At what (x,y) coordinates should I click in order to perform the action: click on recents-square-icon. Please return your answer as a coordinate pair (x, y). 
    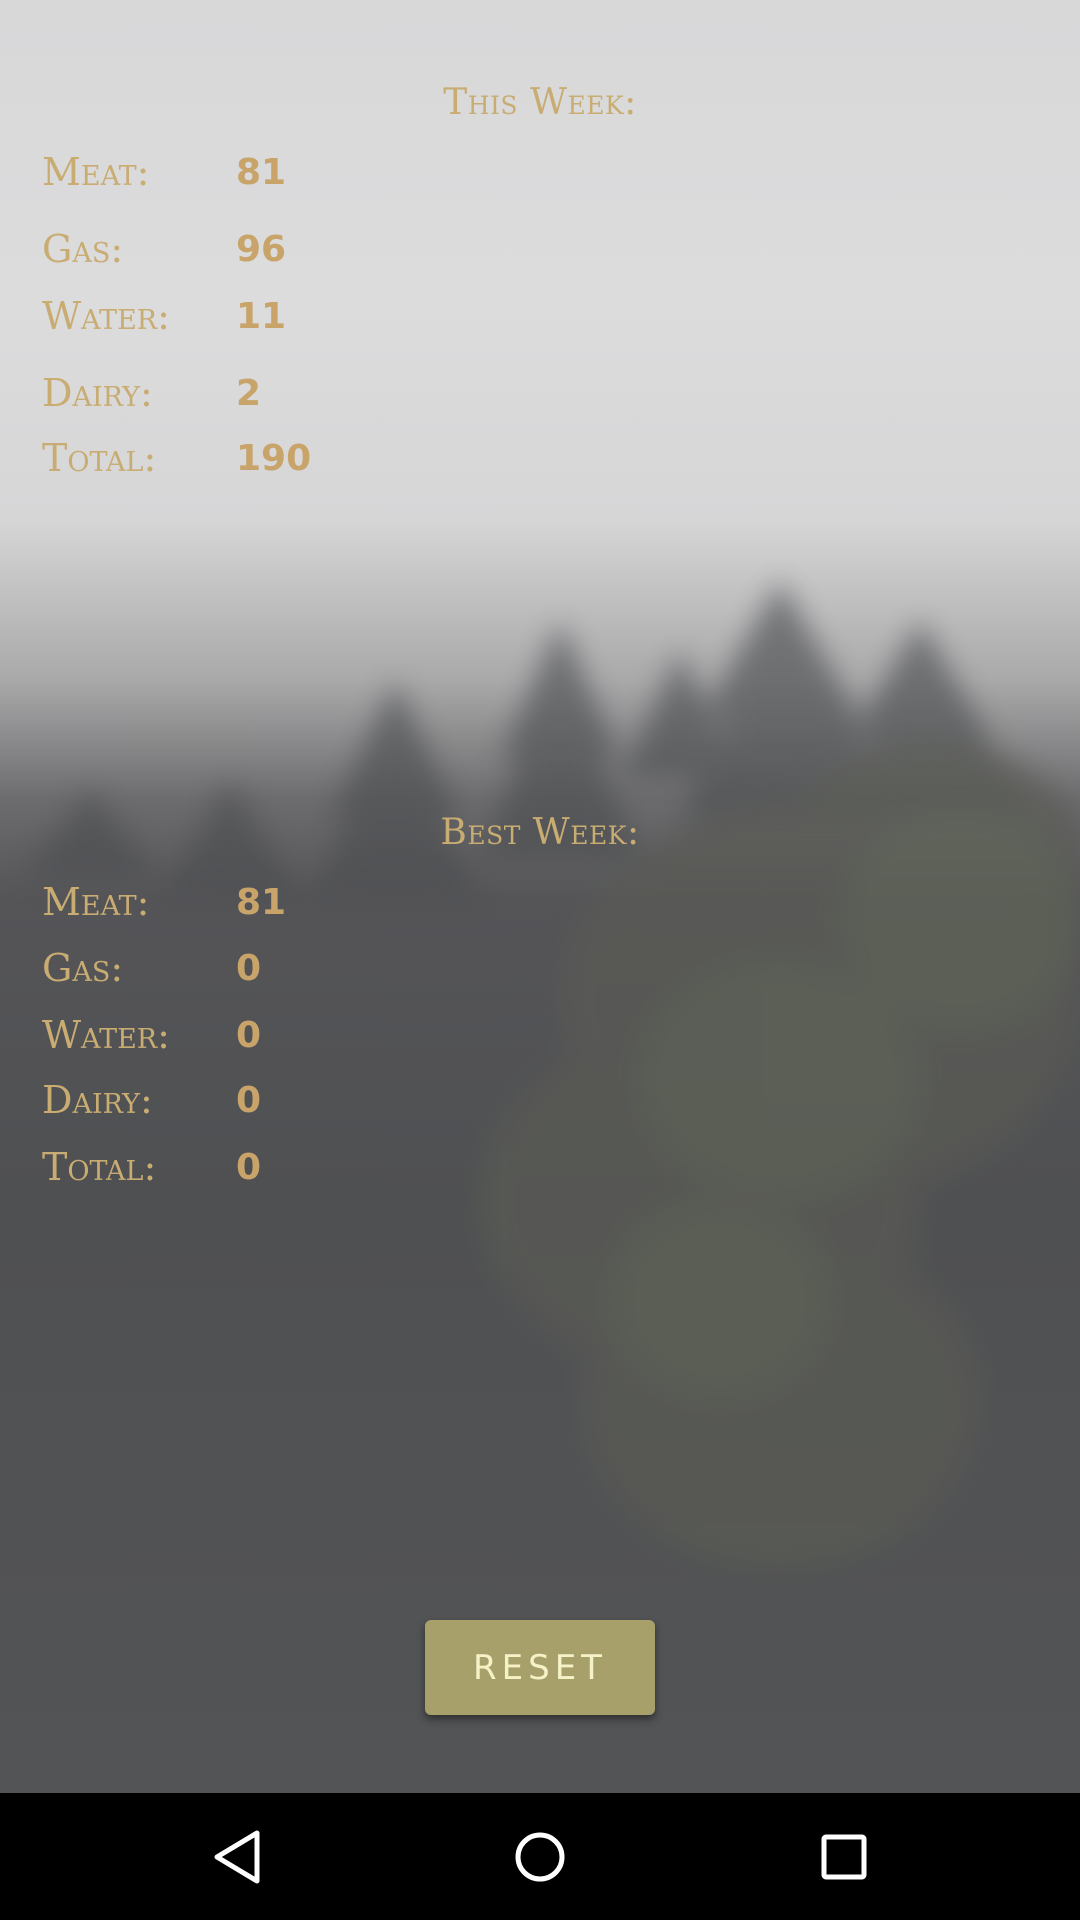
    Looking at the image, I should click on (844, 1856).